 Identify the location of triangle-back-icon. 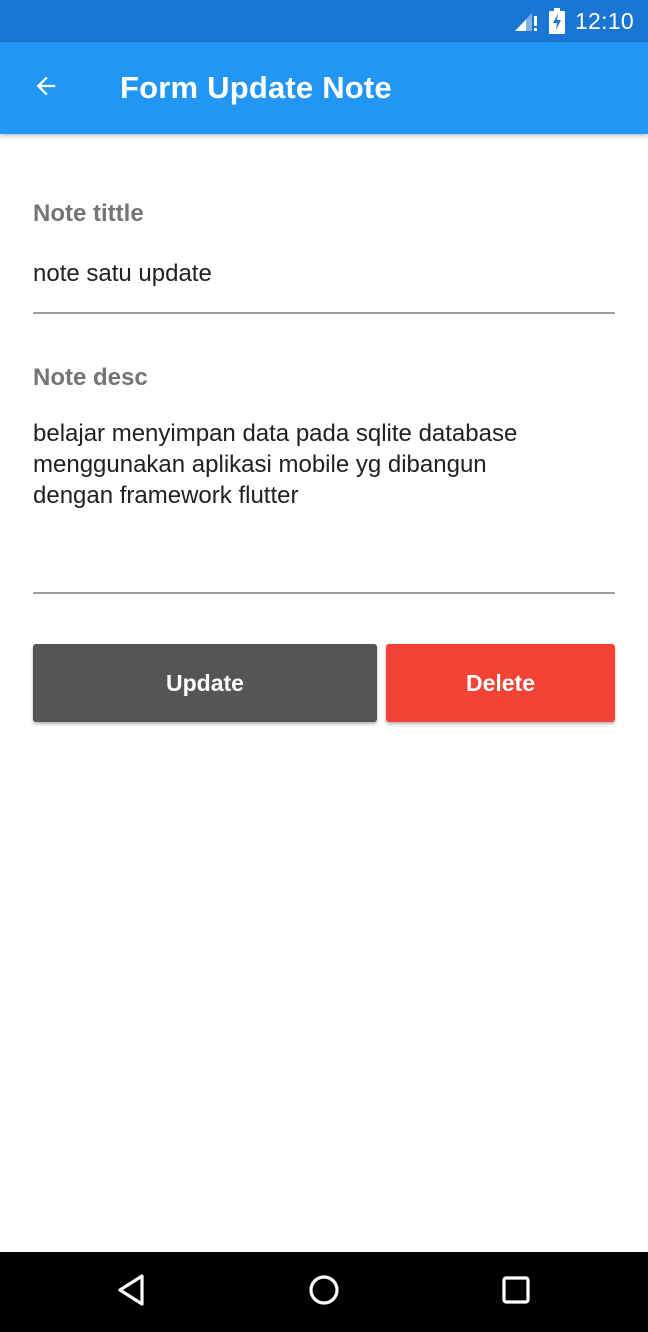
(132, 1292).